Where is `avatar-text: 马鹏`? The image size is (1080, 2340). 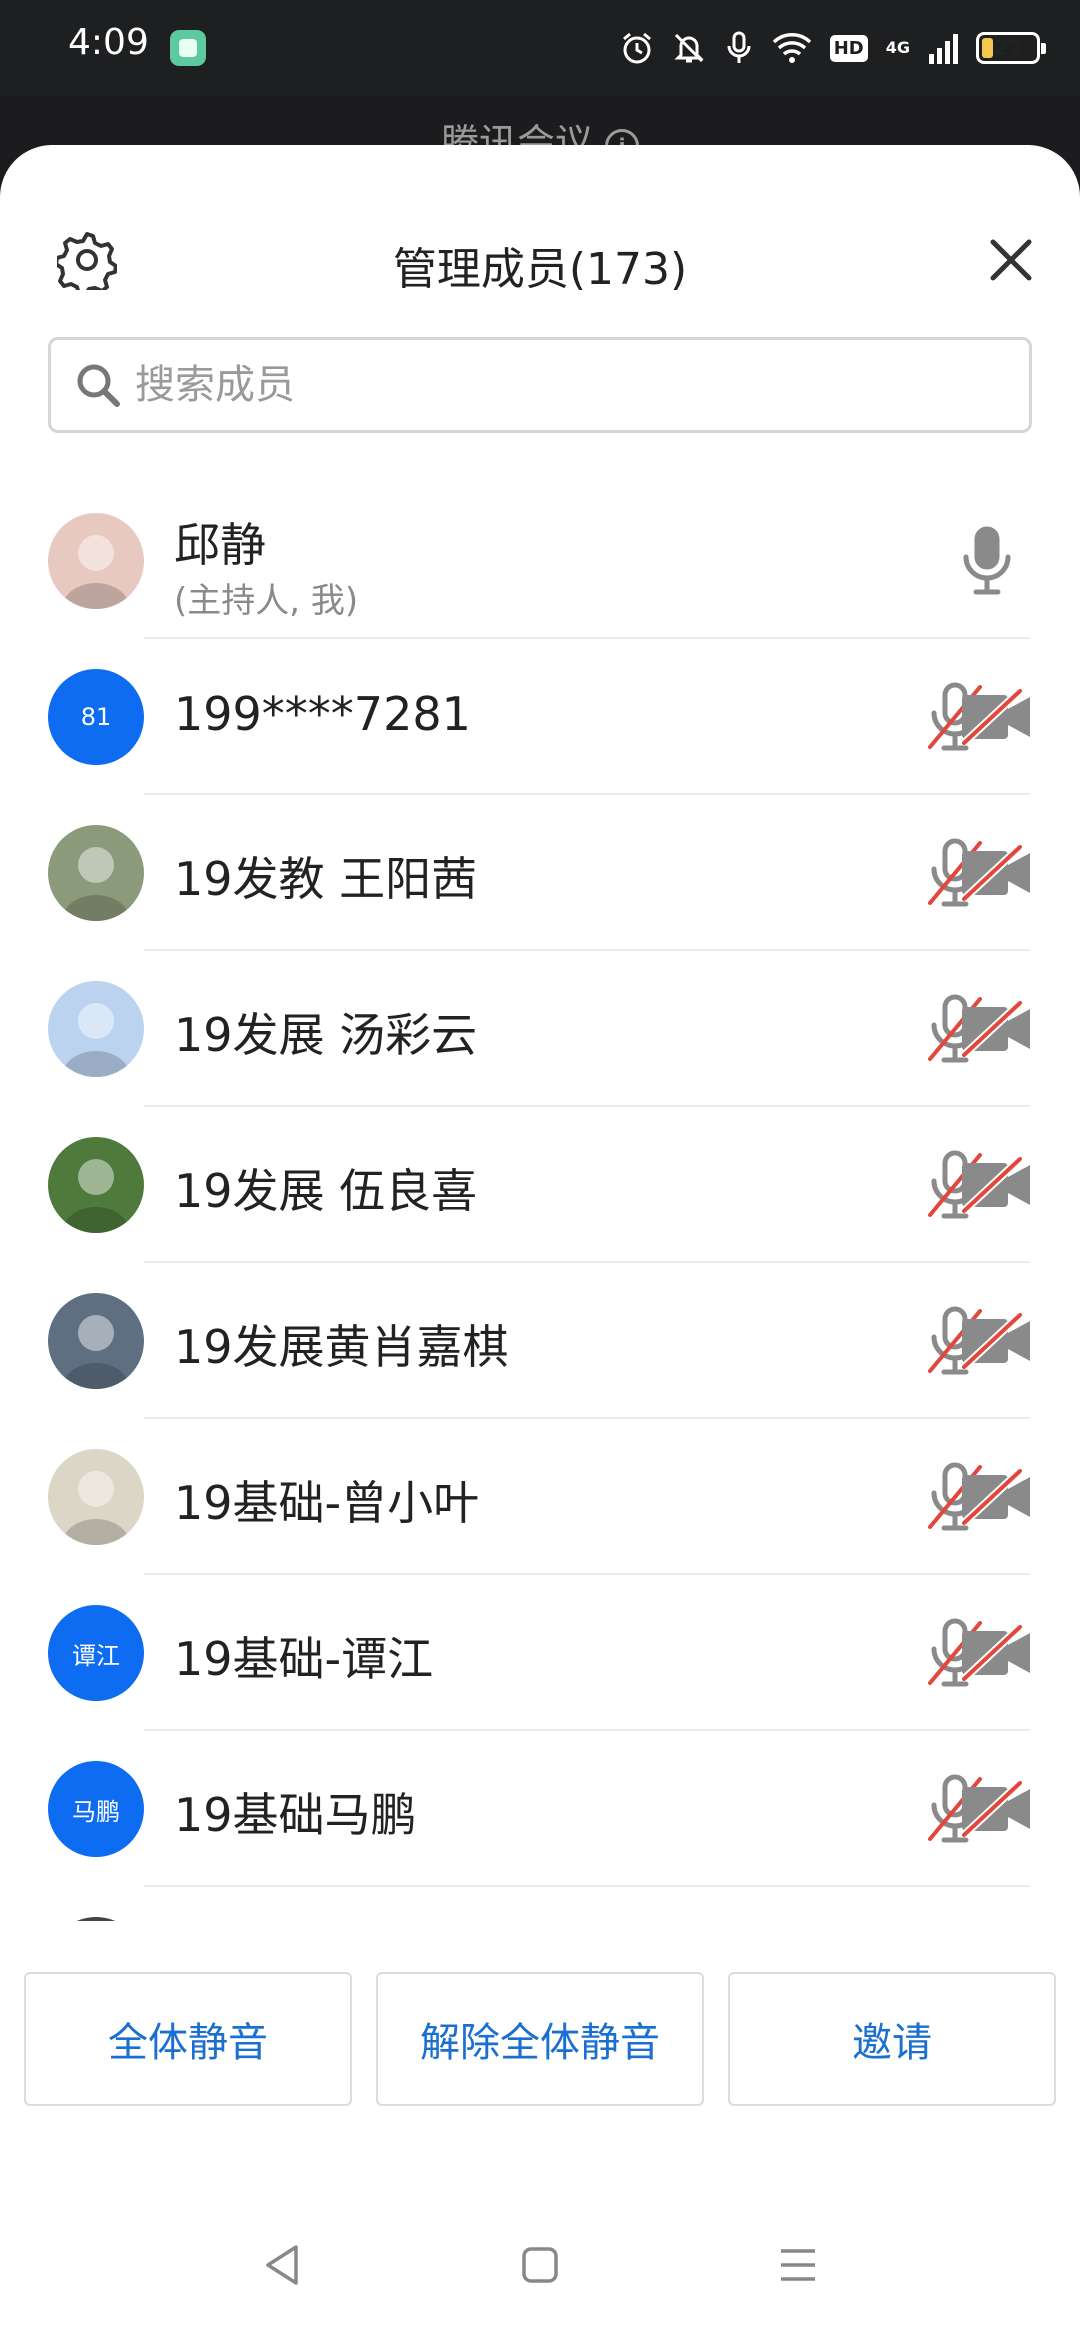
avatar-text: 马鹏 is located at coordinates (96, 1811).